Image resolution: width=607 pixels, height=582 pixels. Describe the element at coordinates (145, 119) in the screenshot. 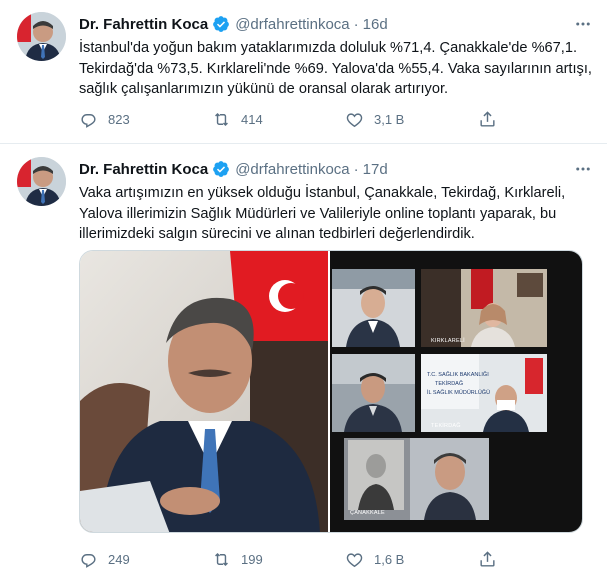

I see `reply-button: 823` at that location.